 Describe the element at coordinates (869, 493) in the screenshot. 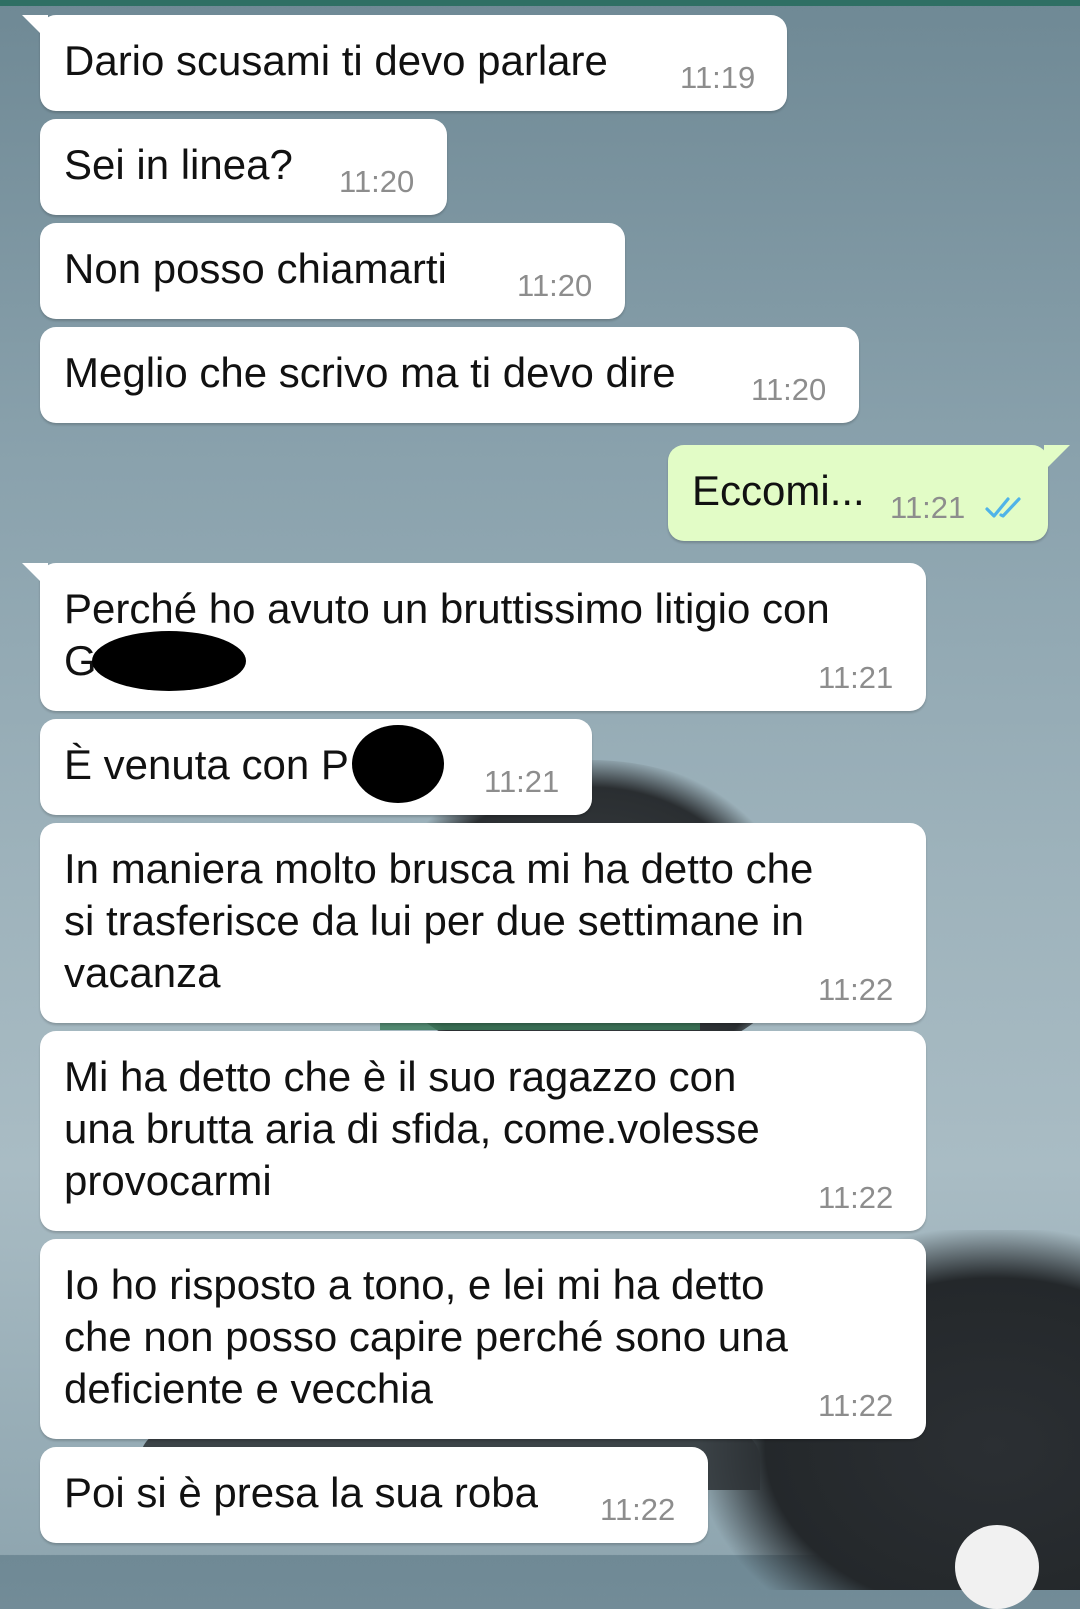

I see `message-bubble-outgoing: Eccomi... 11:21` at that location.